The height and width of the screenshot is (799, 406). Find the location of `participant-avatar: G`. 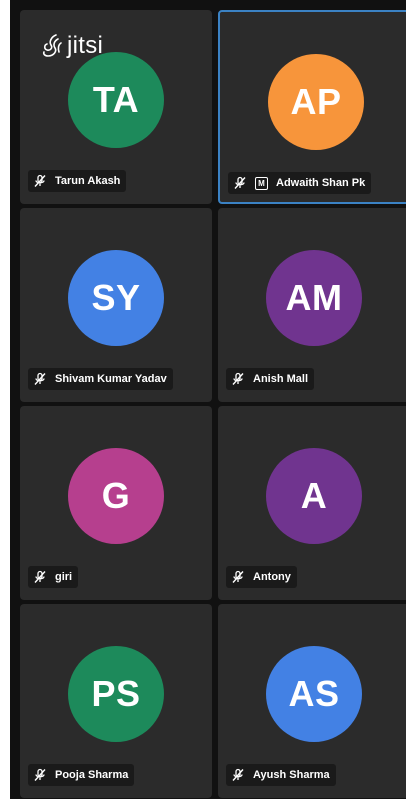

participant-avatar: G is located at coordinates (116, 496).